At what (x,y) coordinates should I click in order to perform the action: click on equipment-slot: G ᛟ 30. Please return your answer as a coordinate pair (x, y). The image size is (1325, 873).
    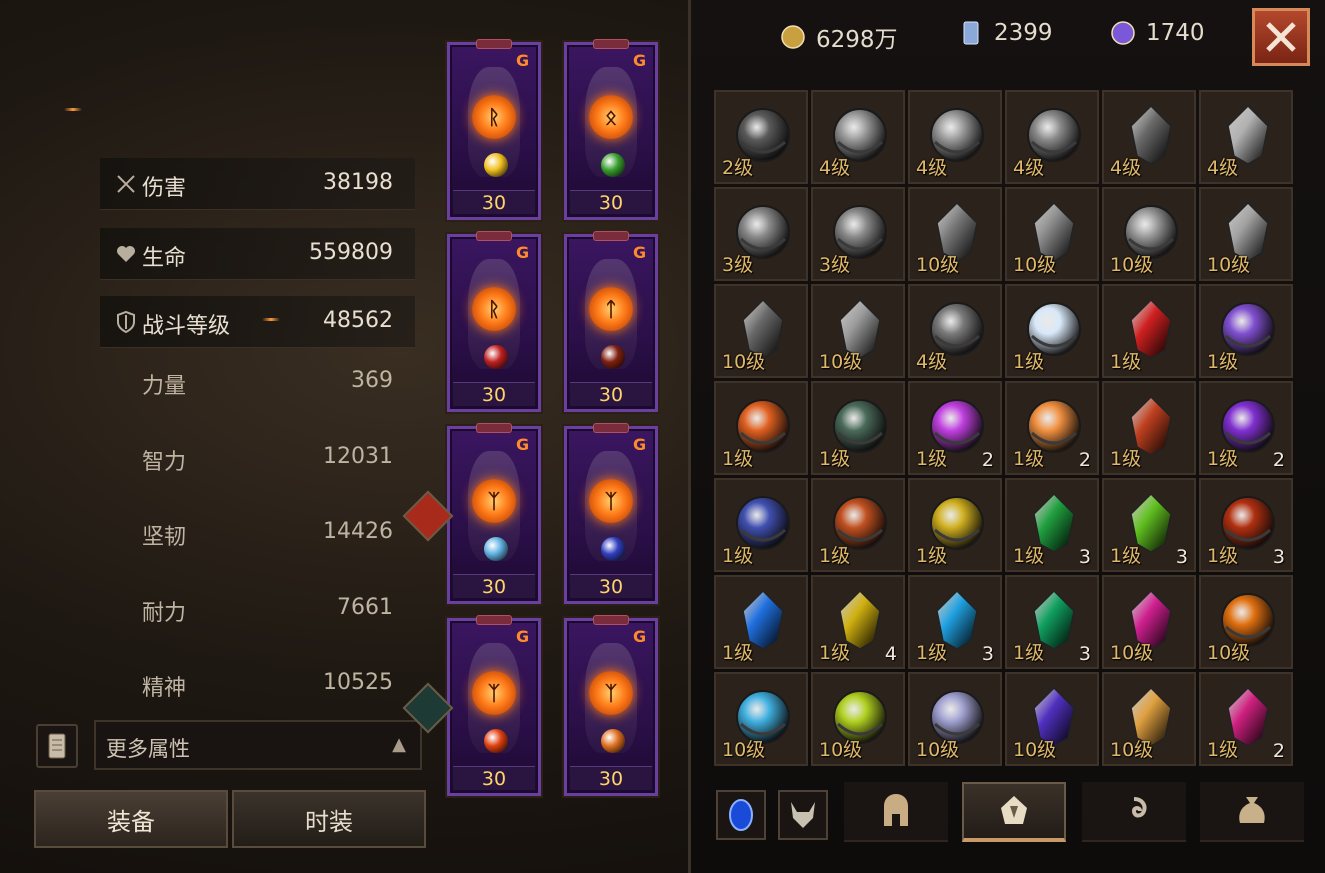
    Looking at the image, I should click on (611, 129).